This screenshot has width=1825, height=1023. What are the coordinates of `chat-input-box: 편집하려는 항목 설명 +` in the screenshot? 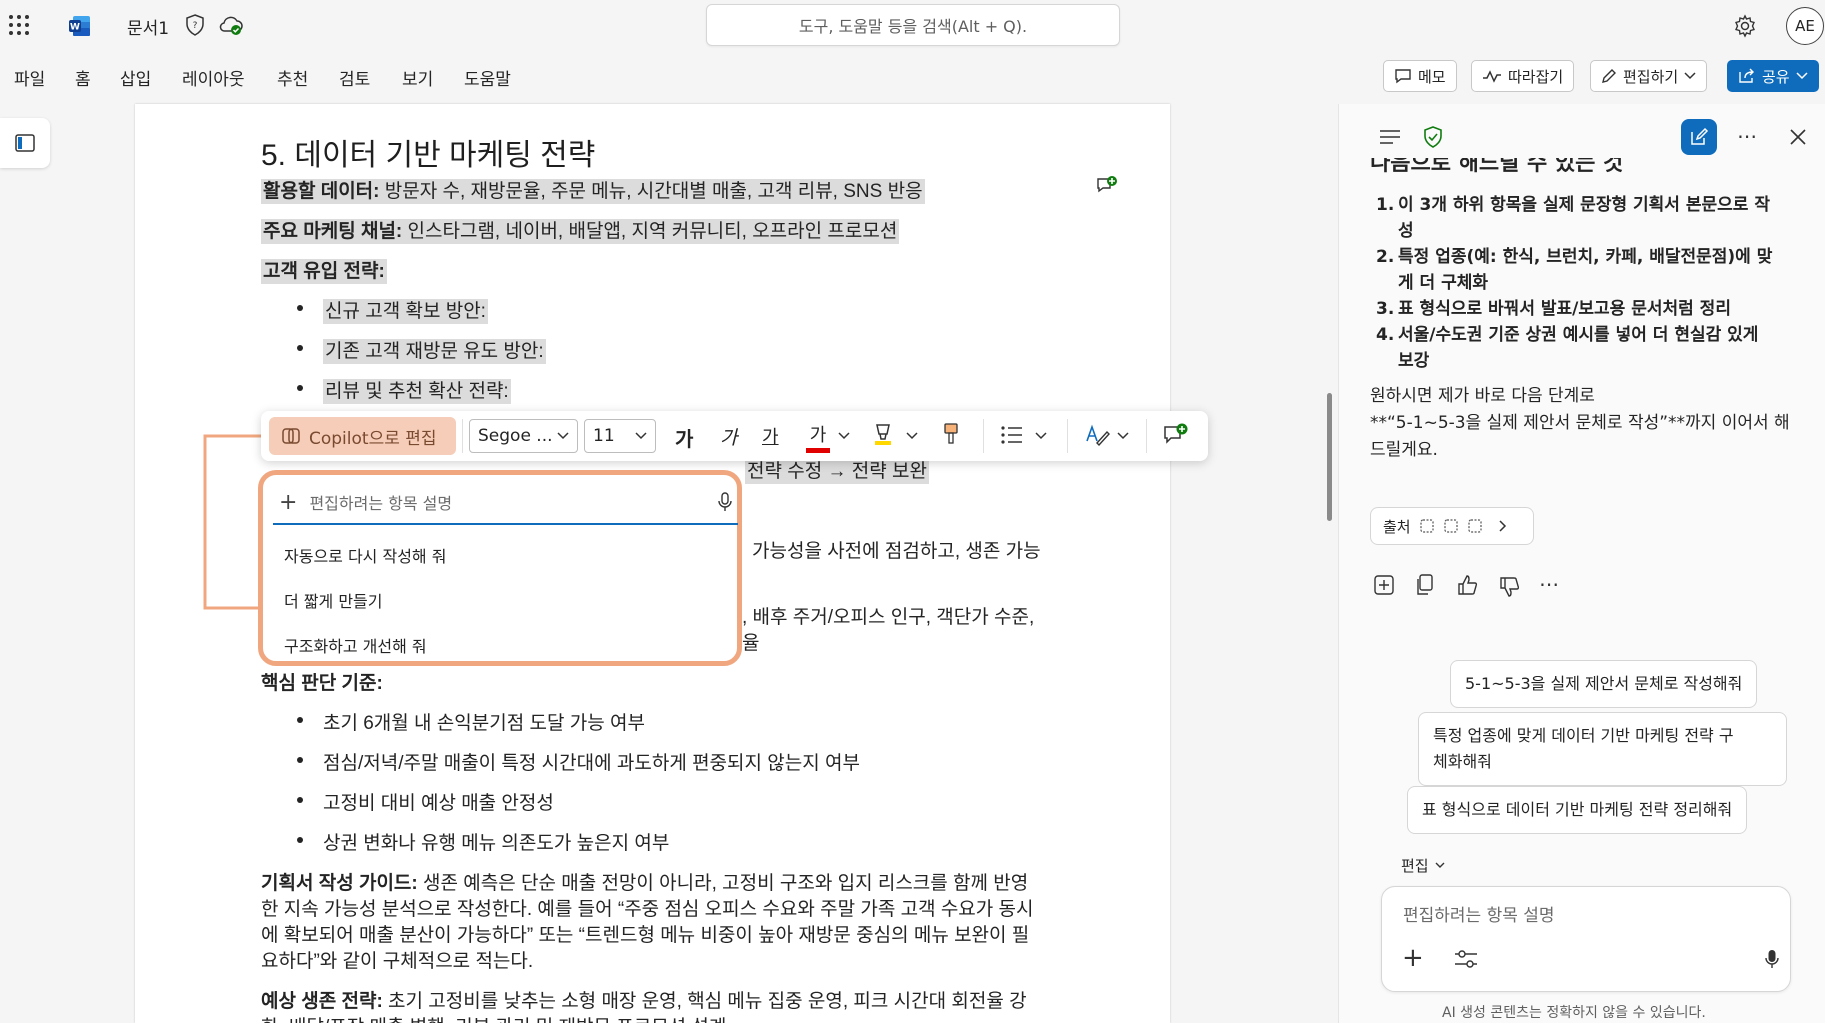 It's located at (1586, 939).